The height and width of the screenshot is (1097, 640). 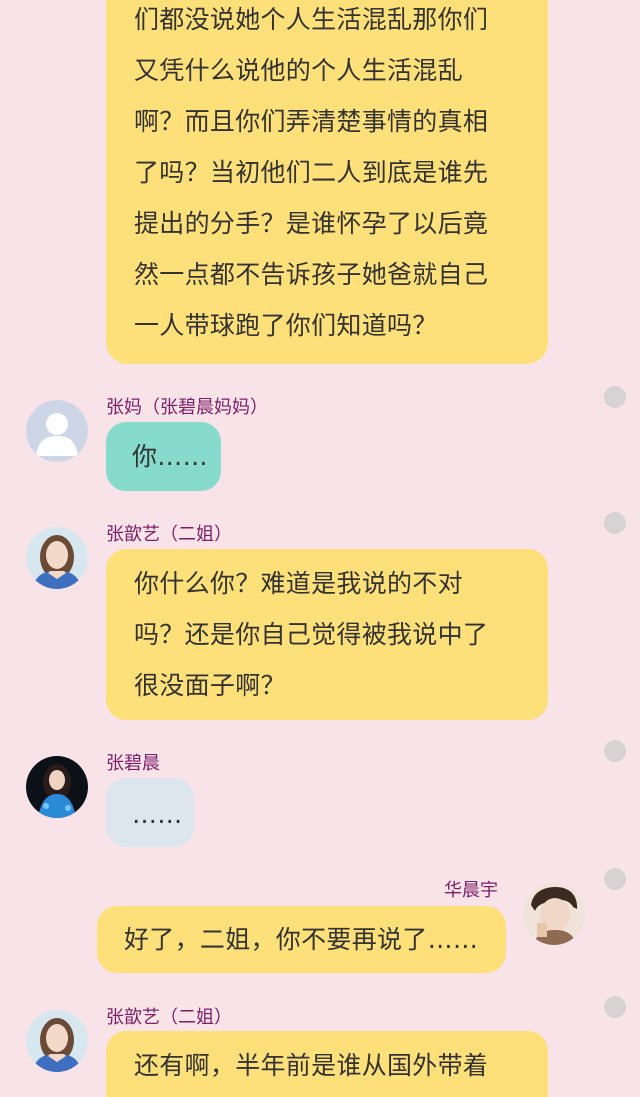 I want to click on message-bubble: 你什么你？难道是我说的不对 吗？还是你自己觉得被我说中了 很没面子啊？, so click(x=327, y=634).